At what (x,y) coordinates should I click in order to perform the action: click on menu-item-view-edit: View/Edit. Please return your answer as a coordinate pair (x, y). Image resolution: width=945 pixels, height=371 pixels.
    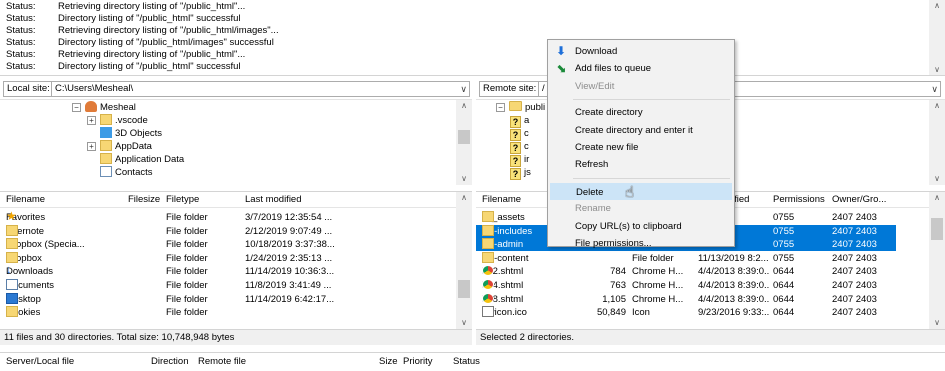
    Looking at the image, I should click on (641, 86).